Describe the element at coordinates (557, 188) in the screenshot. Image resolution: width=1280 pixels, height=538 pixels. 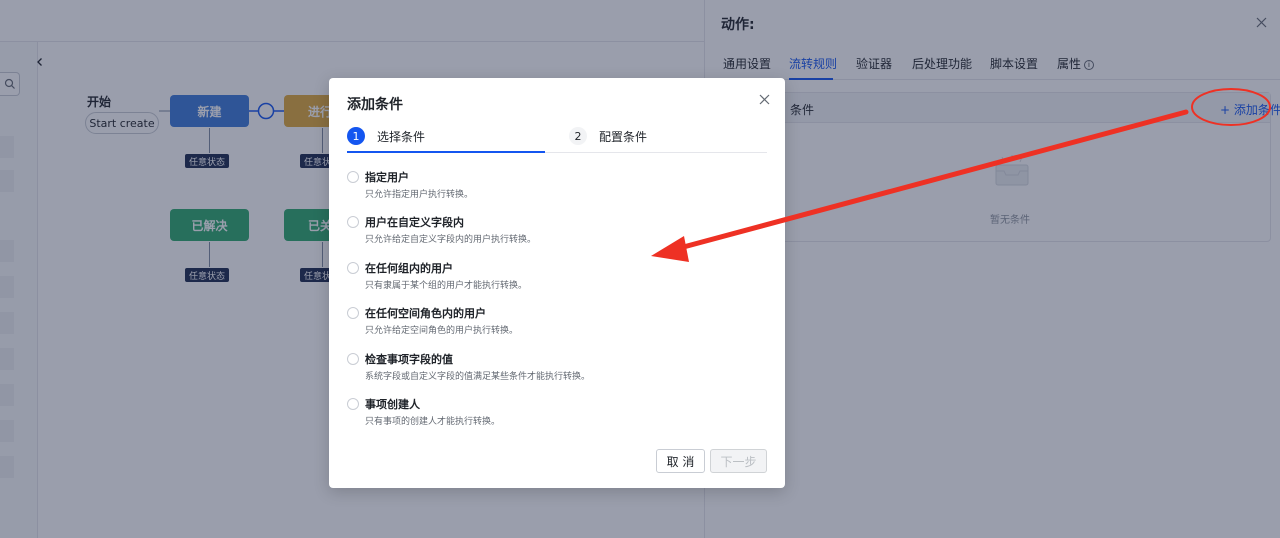
I see `option-specified-user: 指定用户 只允许指定用户执行转换。` at that location.